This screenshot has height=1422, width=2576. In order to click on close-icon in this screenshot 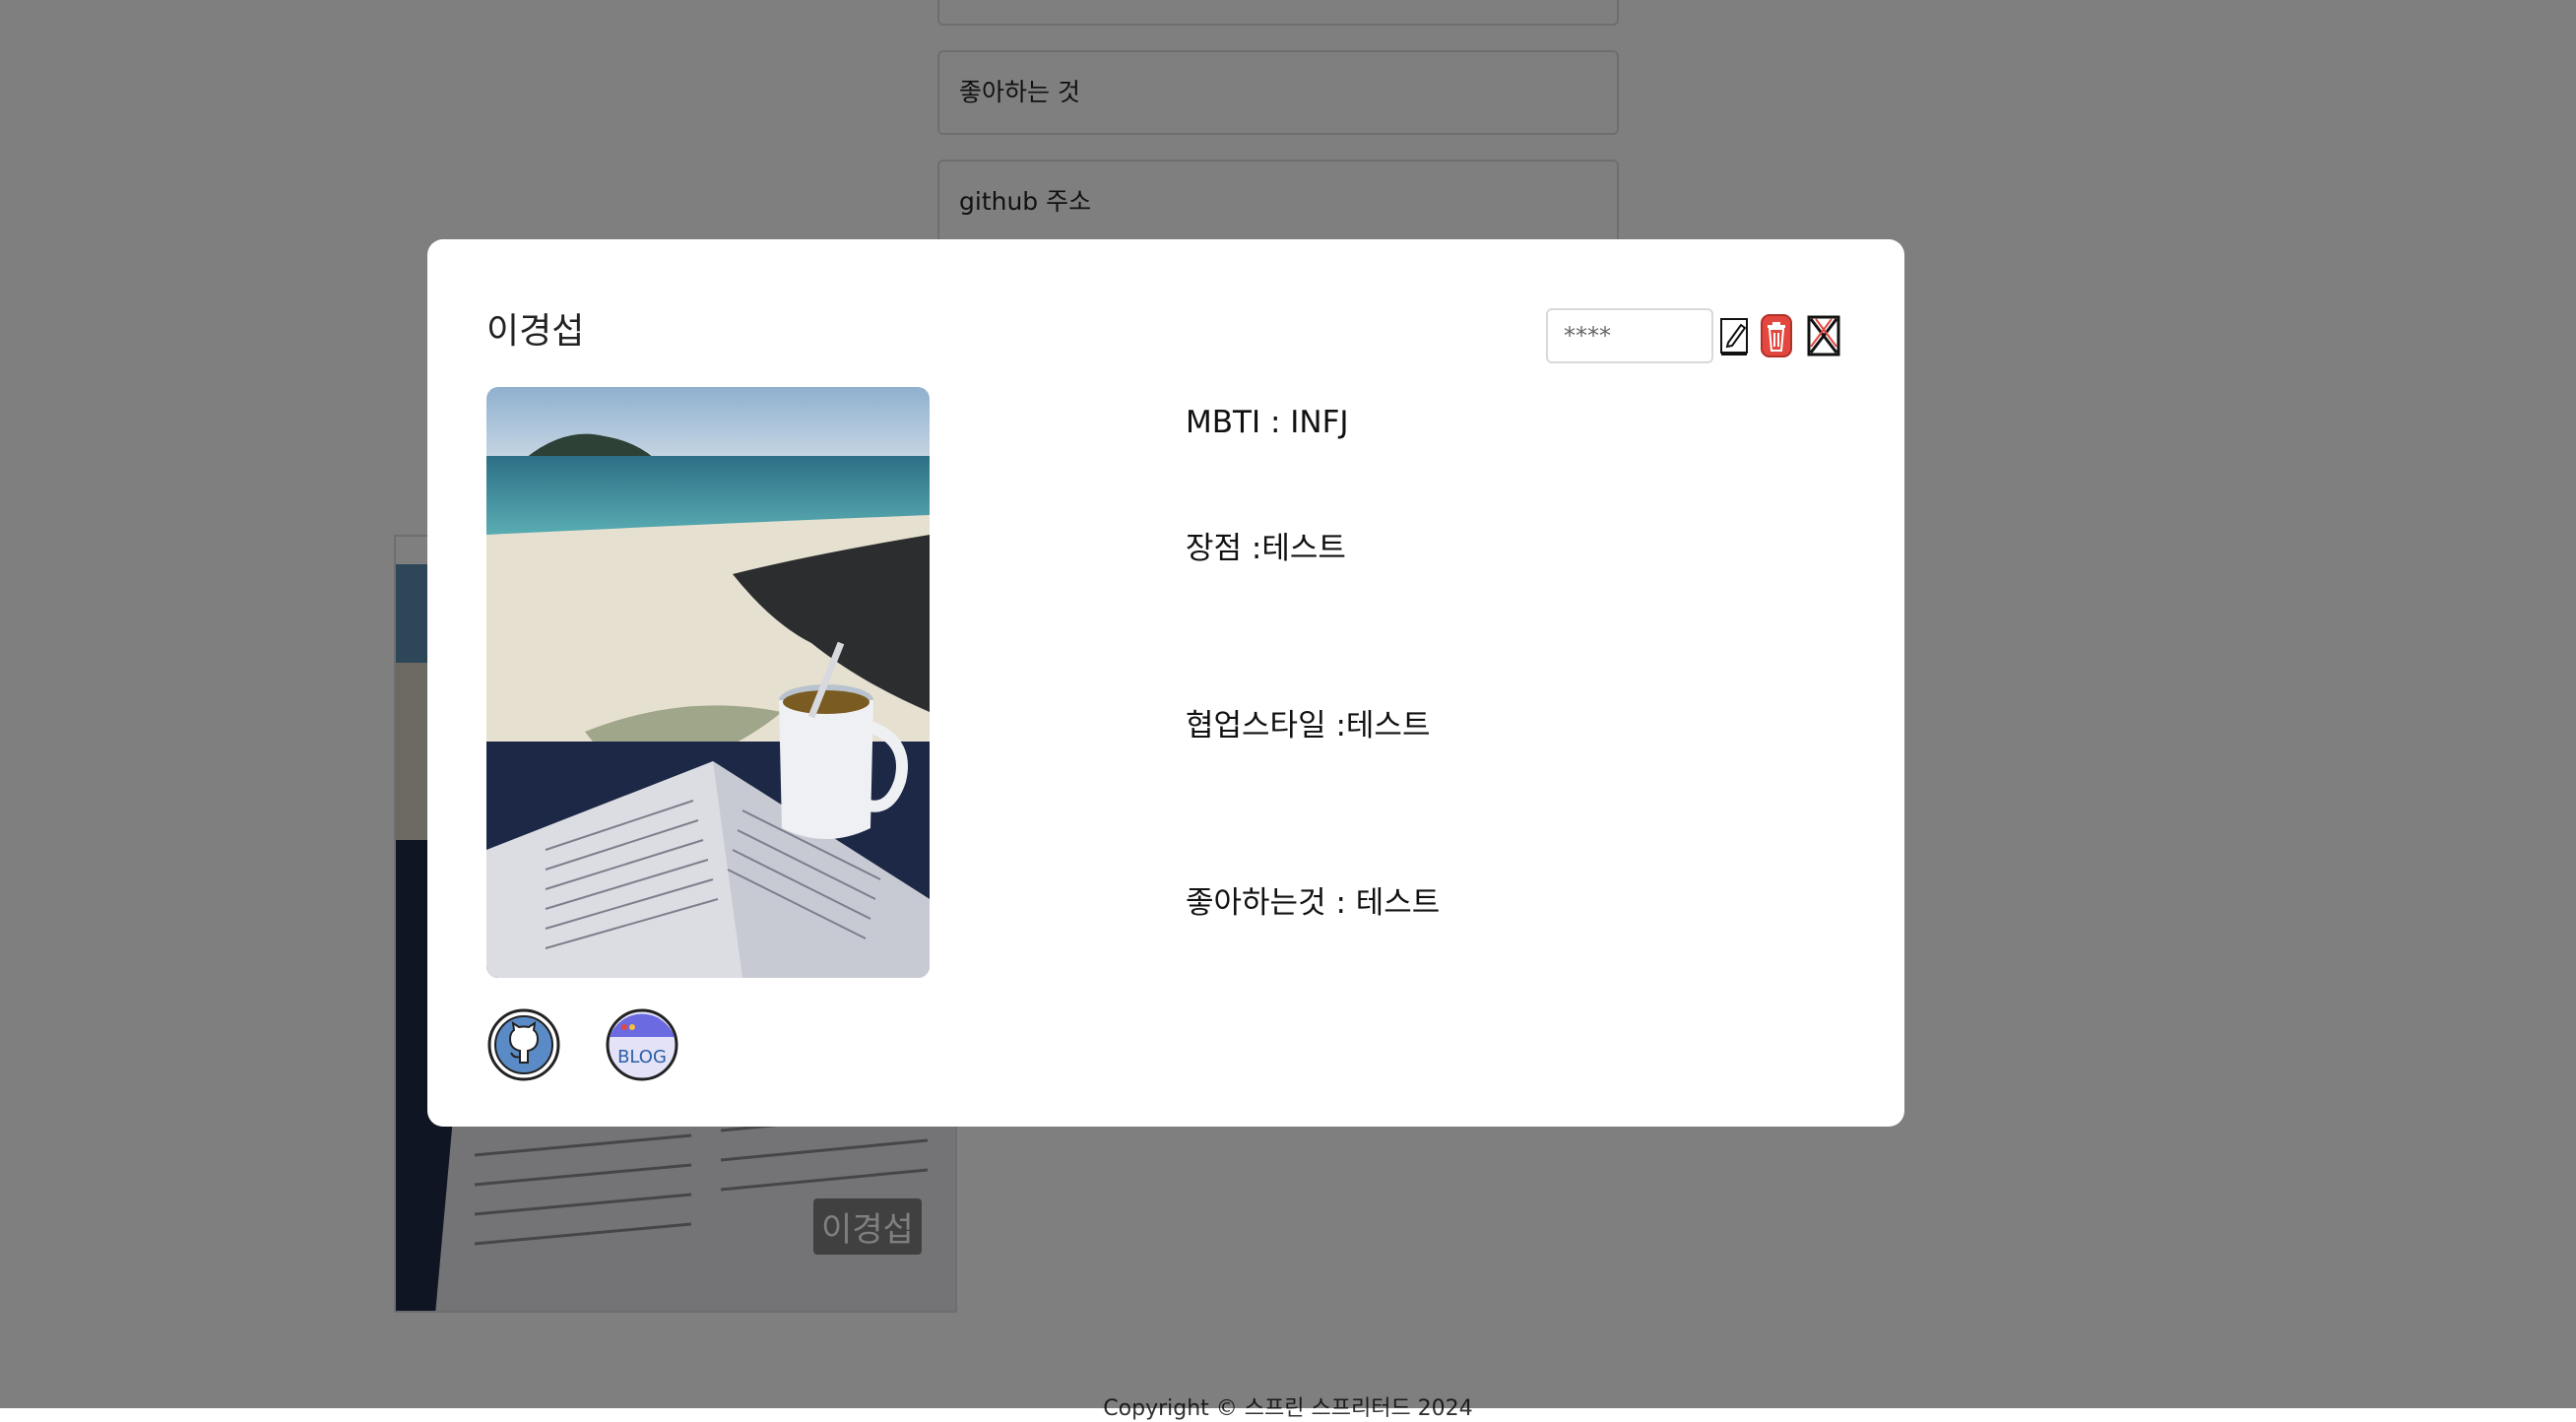, I will do `click(1823, 335)`.